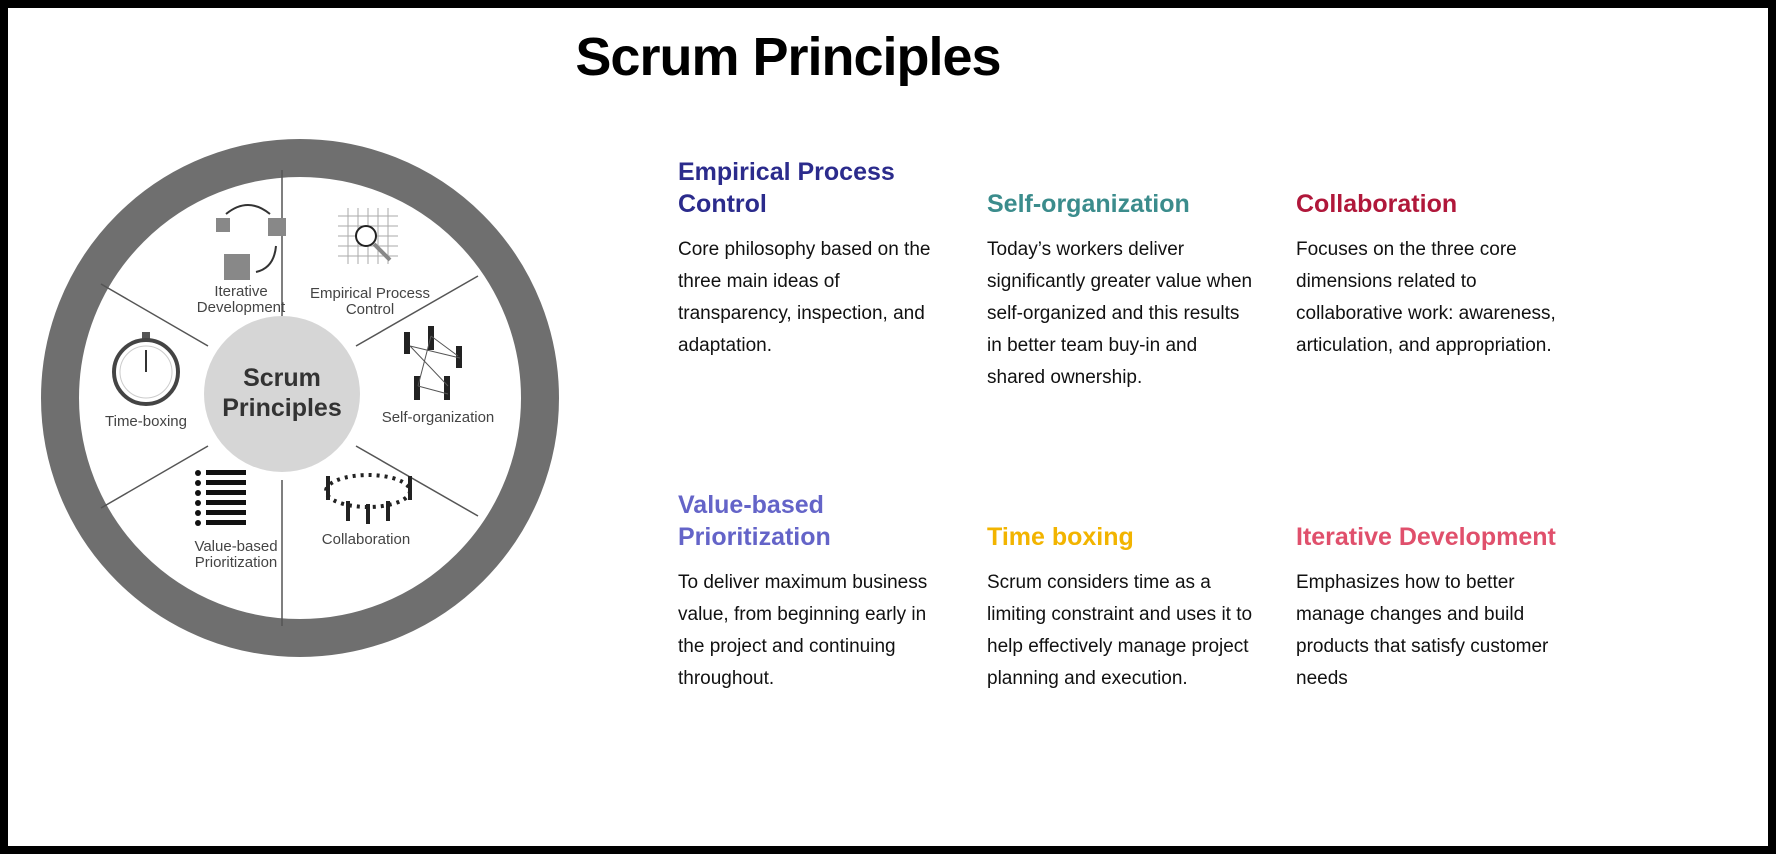 This screenshot has width=1776, height=854. What do you see at coordinates (146, 421) in the screenshot?
I see `segment-label: Time-boxing` at bounding box center [146, 421].